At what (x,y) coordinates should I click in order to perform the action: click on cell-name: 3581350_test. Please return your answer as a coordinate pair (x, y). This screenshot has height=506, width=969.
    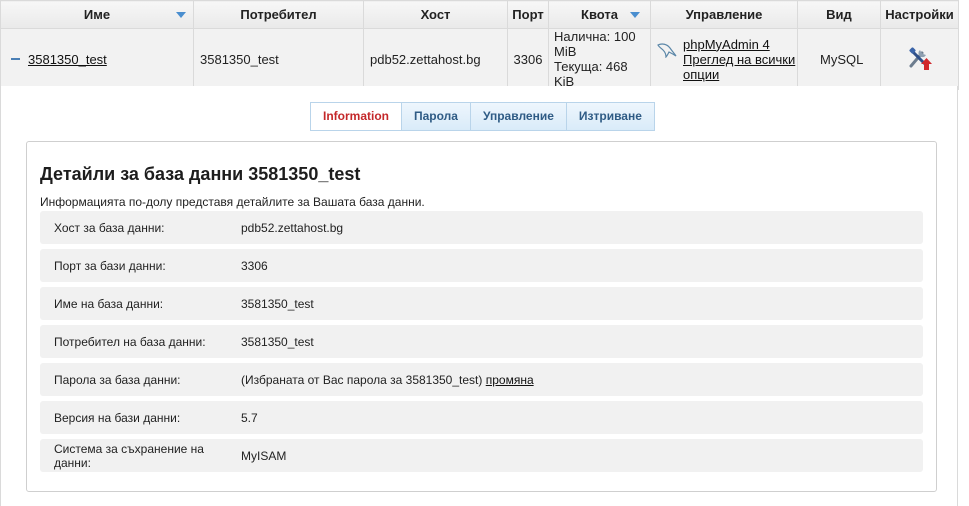
    Looking at the image, I should click on (97, 59).